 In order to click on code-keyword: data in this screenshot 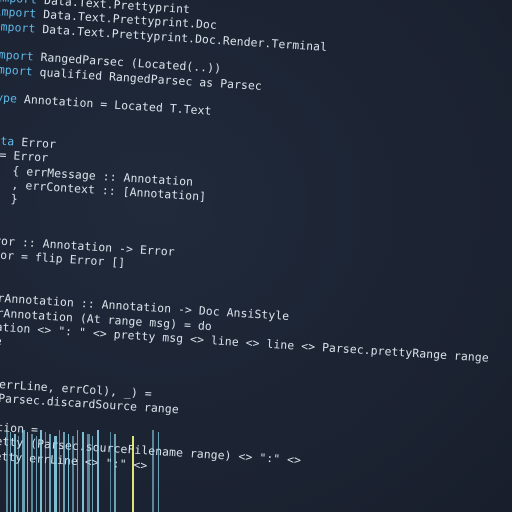, I will do `click(7, 140)`.